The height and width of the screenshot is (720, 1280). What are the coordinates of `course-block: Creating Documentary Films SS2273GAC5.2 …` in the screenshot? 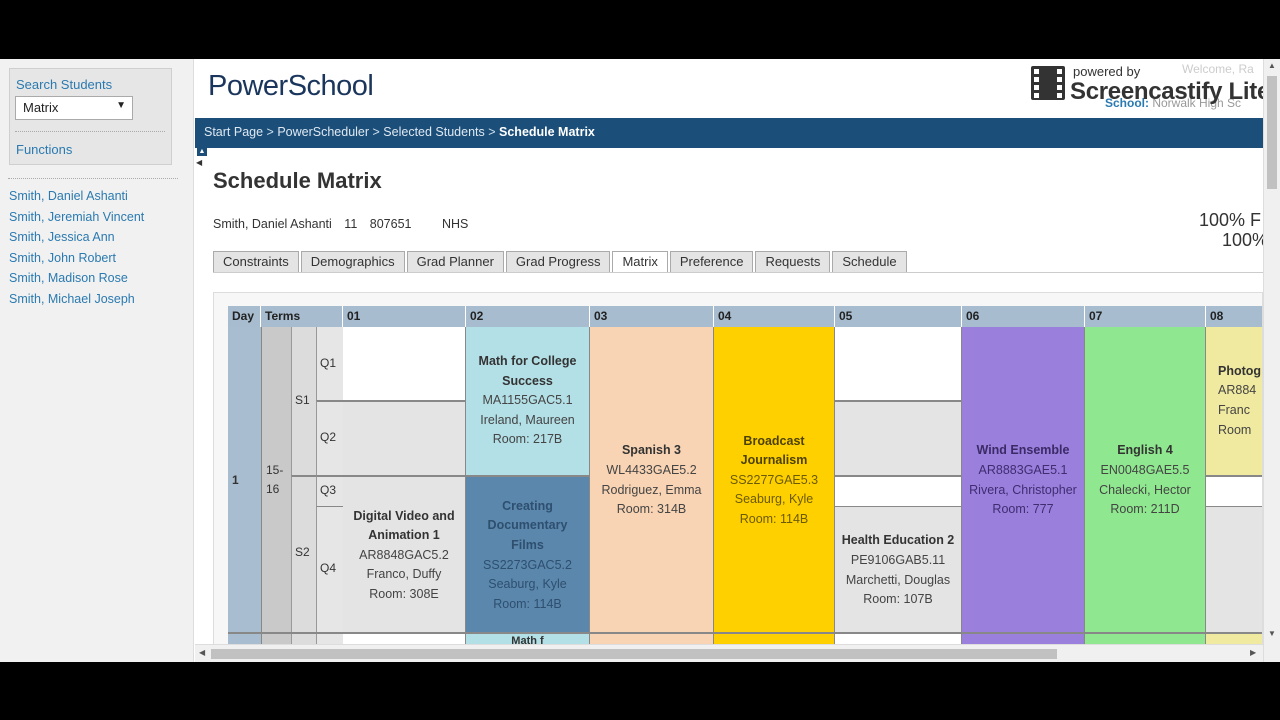 It's located at (528, 554).